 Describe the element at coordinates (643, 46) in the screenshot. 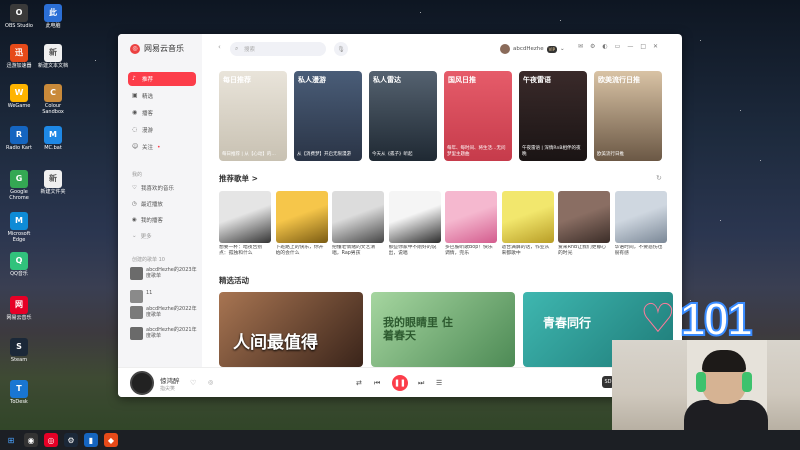

I see `maximize-icon: □` at that location.